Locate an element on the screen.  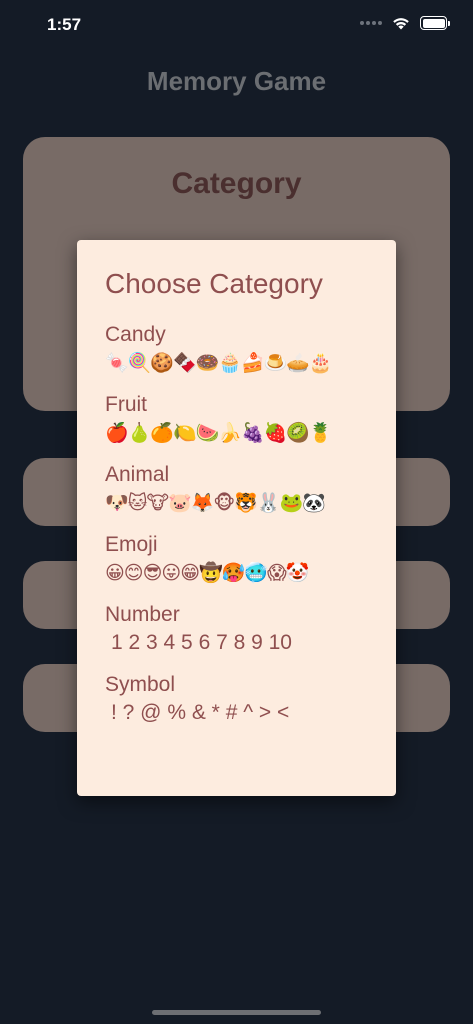
option-preview: 🐶🐱🐮🐷🦊🐵🐯🐰🐸🐼 is located at coordinates (215, 503).